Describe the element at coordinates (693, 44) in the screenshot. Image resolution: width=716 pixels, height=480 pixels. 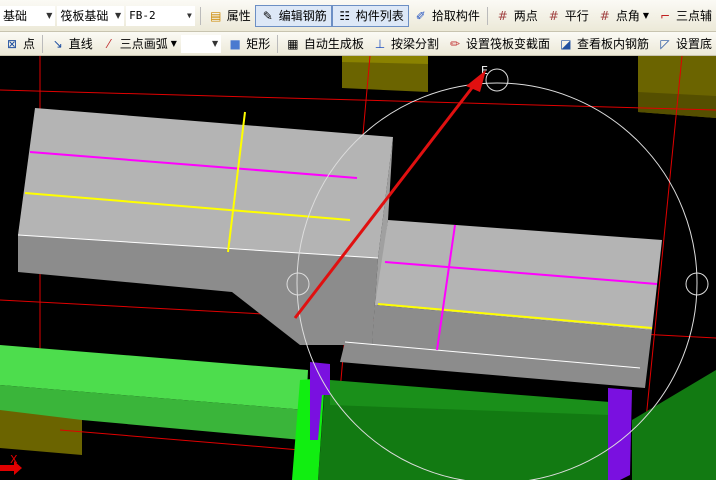
I see `set-more-label: 设置底` at that location.